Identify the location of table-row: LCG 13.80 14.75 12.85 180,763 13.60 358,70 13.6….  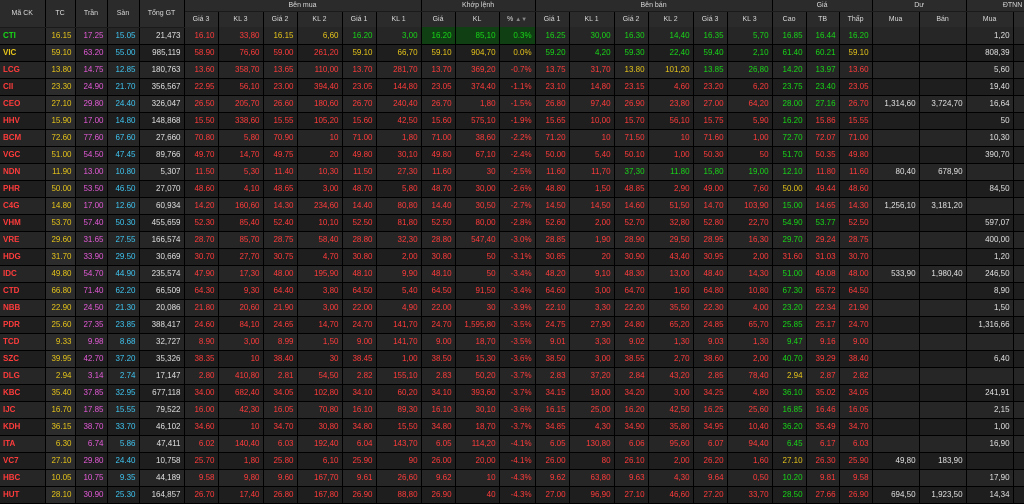
(512, 70).